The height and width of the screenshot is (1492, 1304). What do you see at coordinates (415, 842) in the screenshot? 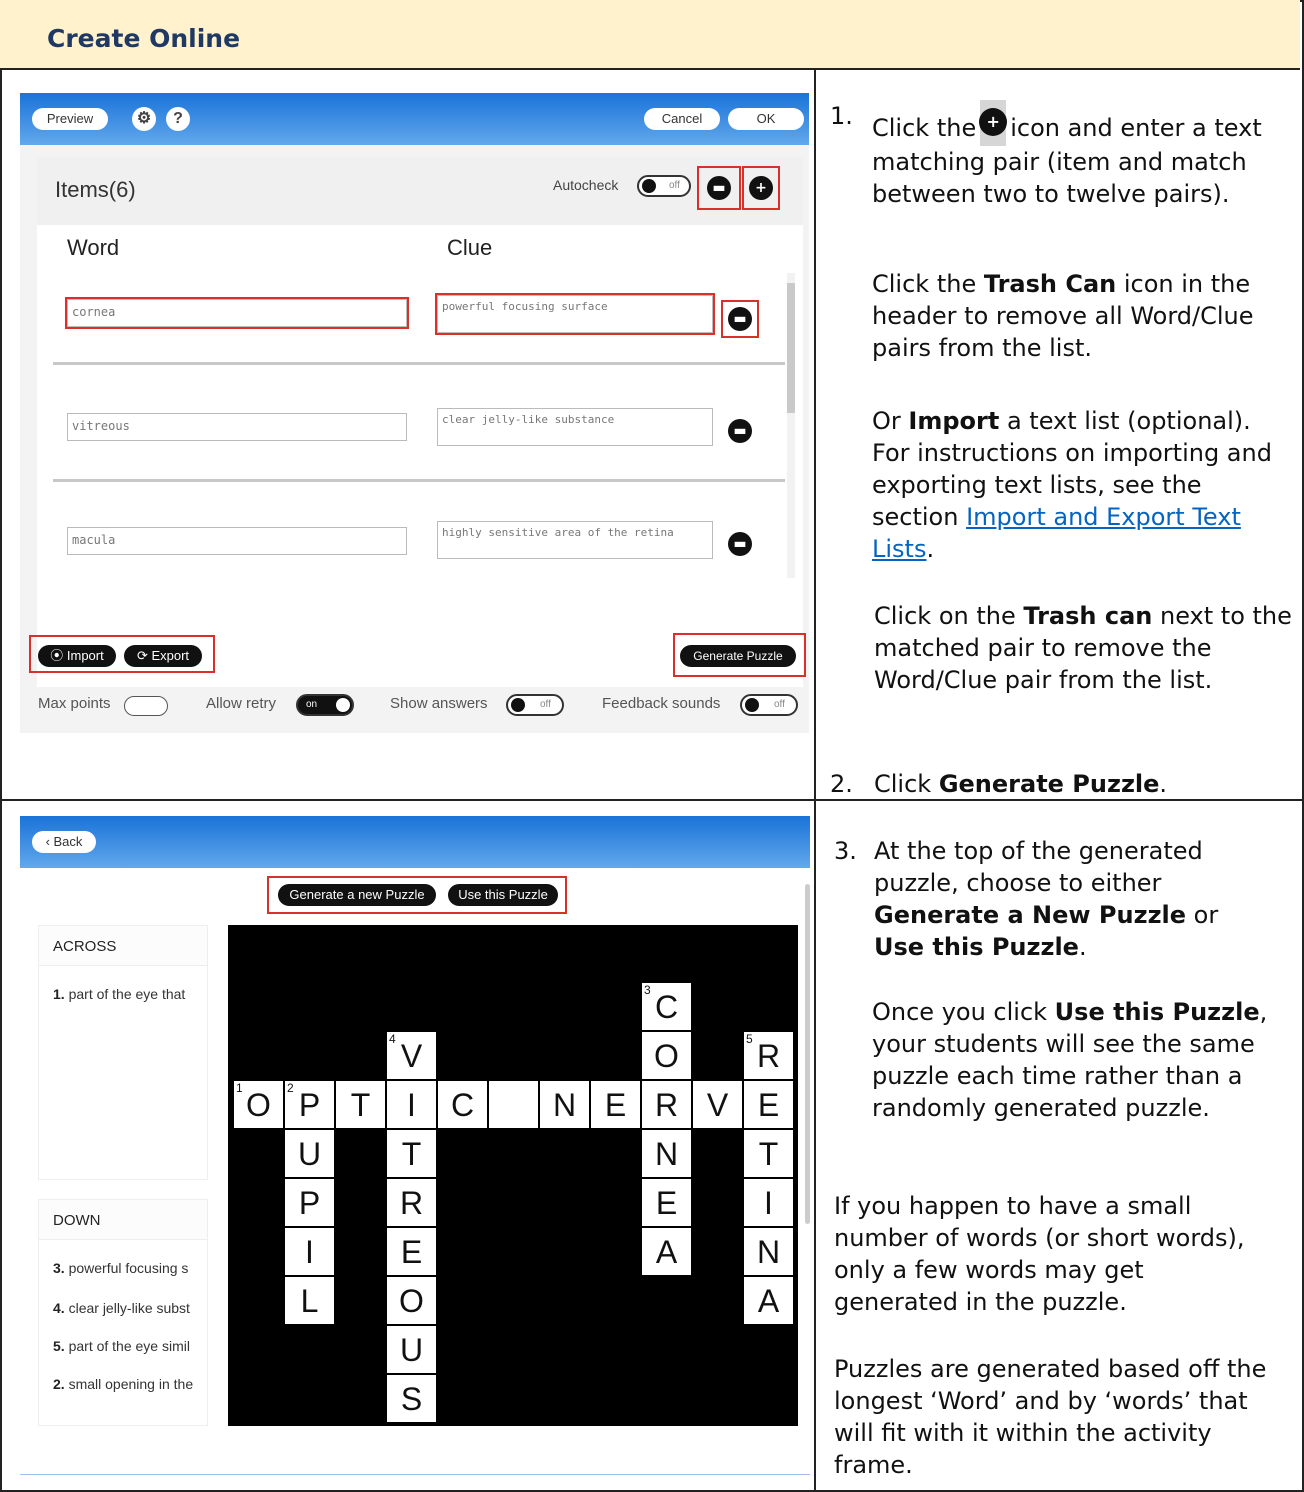
I see `puzzle-toolbar: ‹ Back` at bounding box center [415, 842].